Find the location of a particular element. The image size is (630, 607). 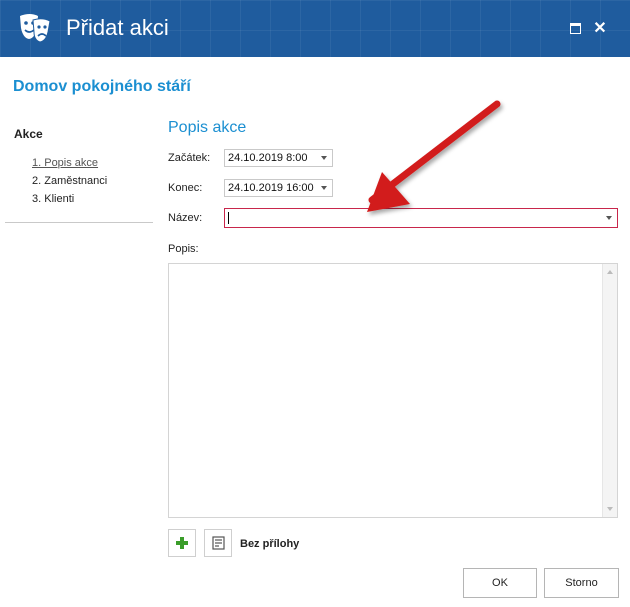

window-title: Přidat akci is located at coordinates (117, 27).